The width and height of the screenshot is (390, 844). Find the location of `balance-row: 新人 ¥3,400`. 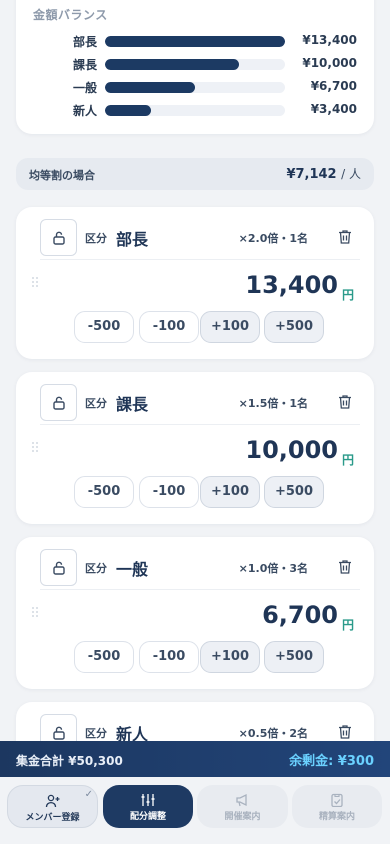

balance-row: 新人 ¥3,400 is located at coordinates (195, 110).